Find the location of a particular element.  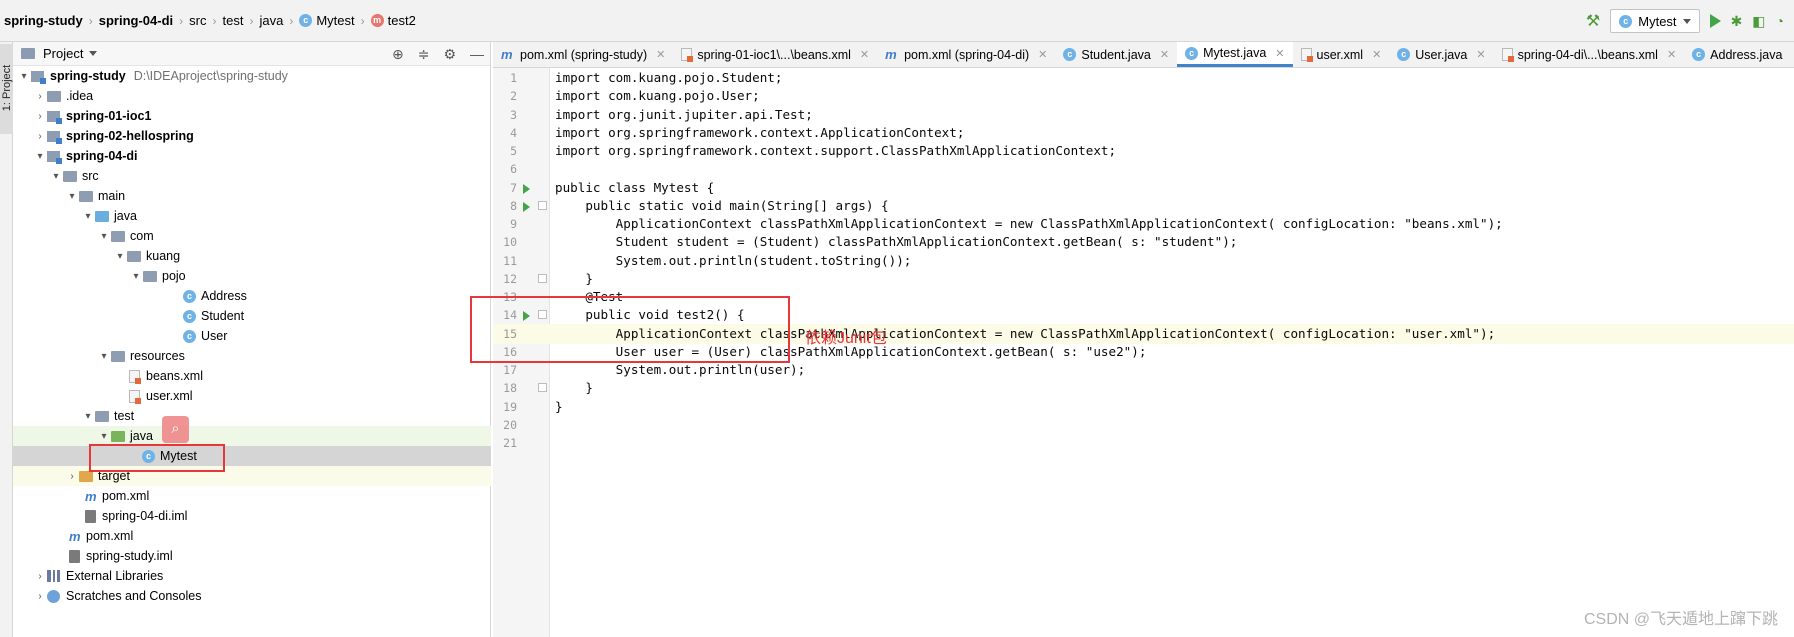

tree-item-ioc1: › spring-01-ioc1 is located at coordinates (252, 116).